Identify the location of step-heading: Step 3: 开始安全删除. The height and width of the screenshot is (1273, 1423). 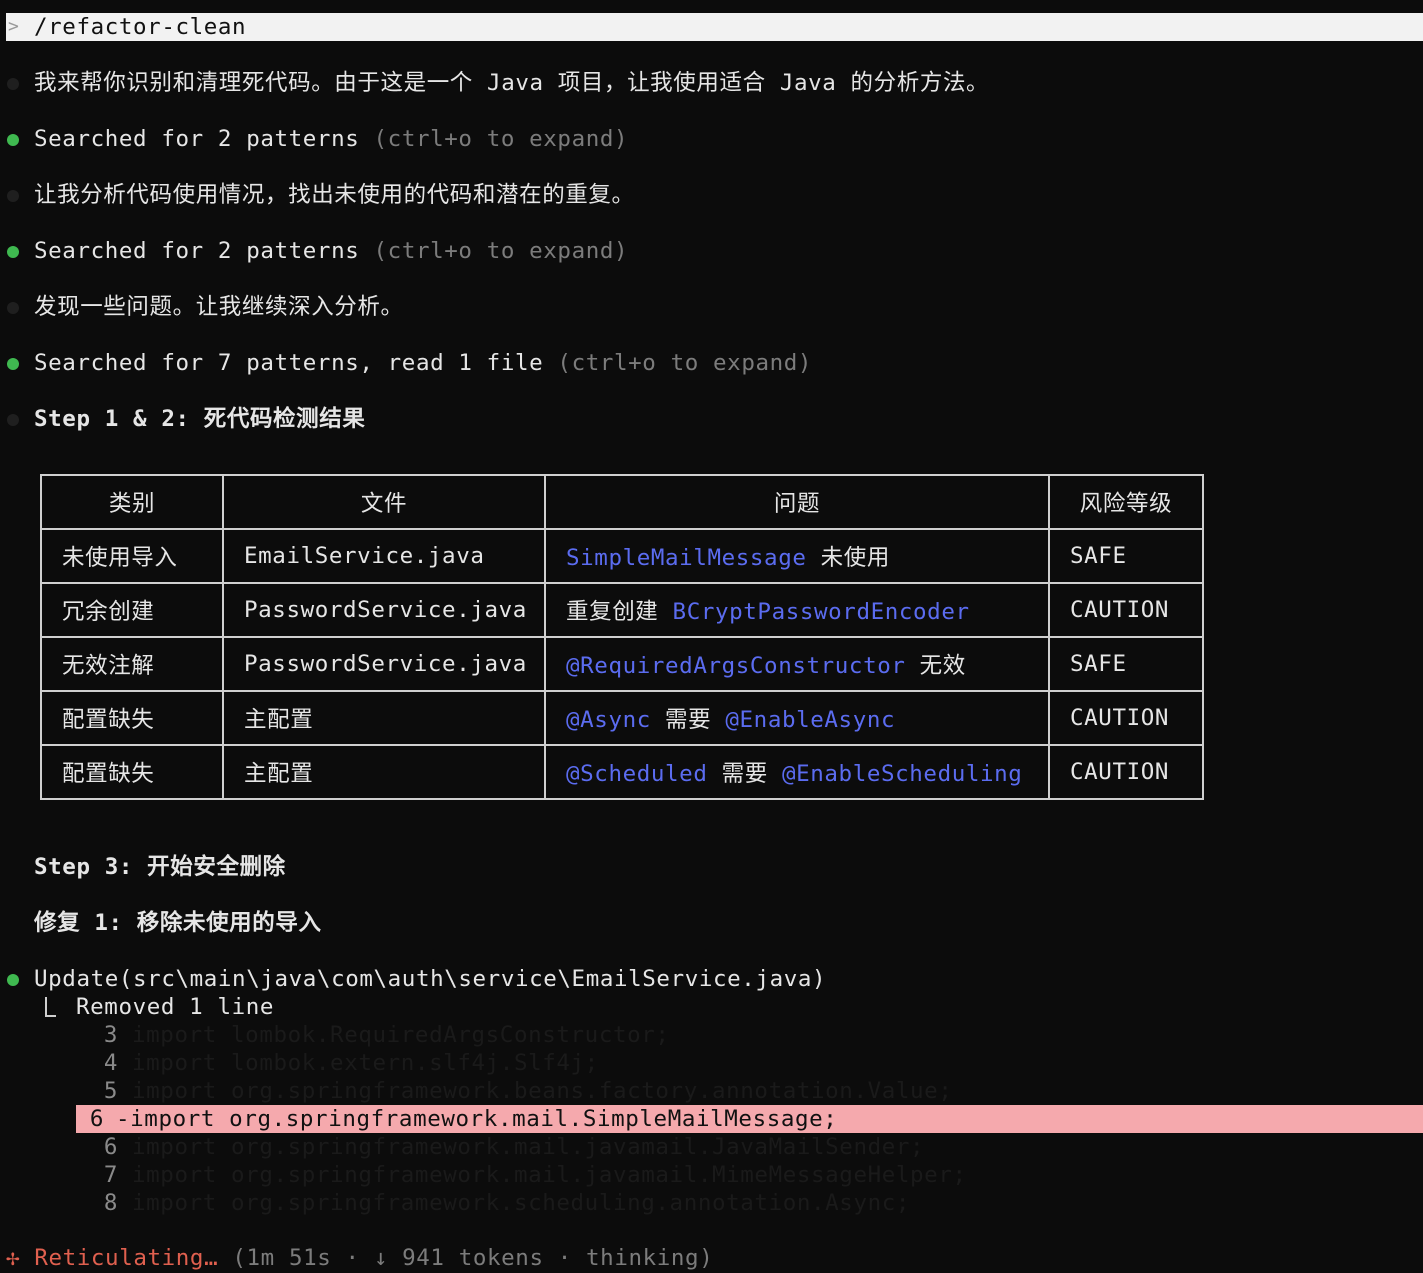
(160, 867).